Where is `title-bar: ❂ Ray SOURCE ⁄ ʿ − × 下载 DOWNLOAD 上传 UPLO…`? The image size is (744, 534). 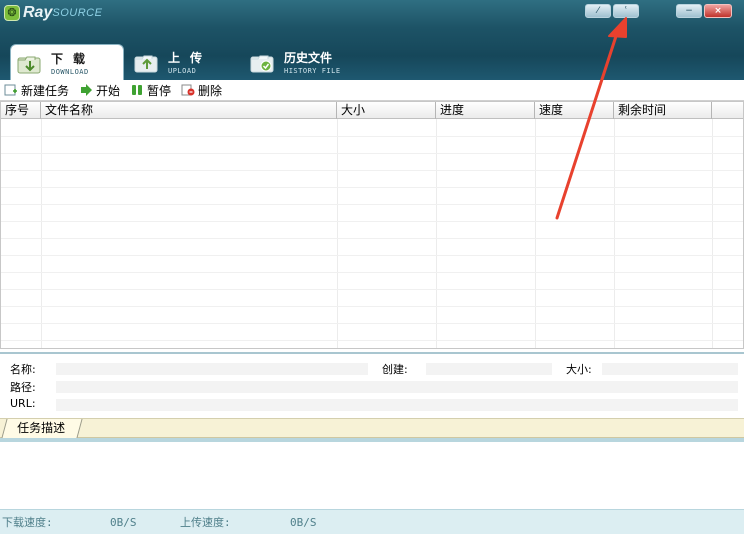
title-bar: ❂ Ray SOURCE ⁄ ʿ − × 下载 DOWNLOAD 上传 UPLO… is located at coordinates (372, 40).